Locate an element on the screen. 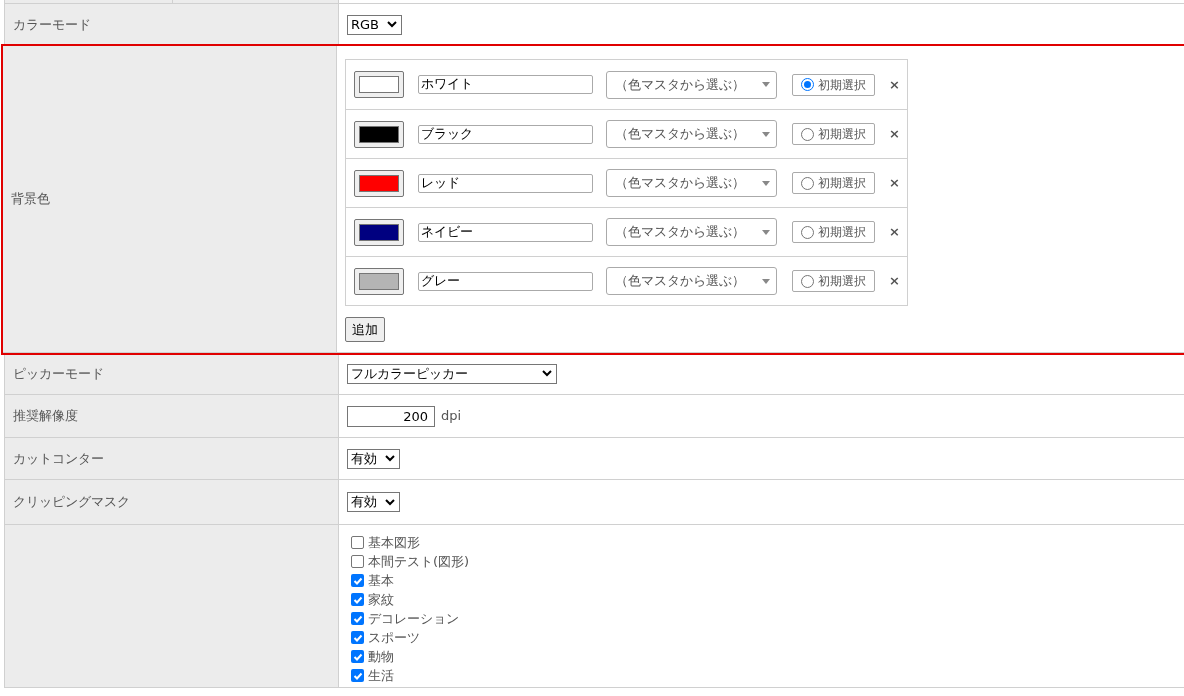 Image resolution: width=1184 pixels, height=696 pixels. category-checkbox: デコレーション is located at coordinates (403, 618).